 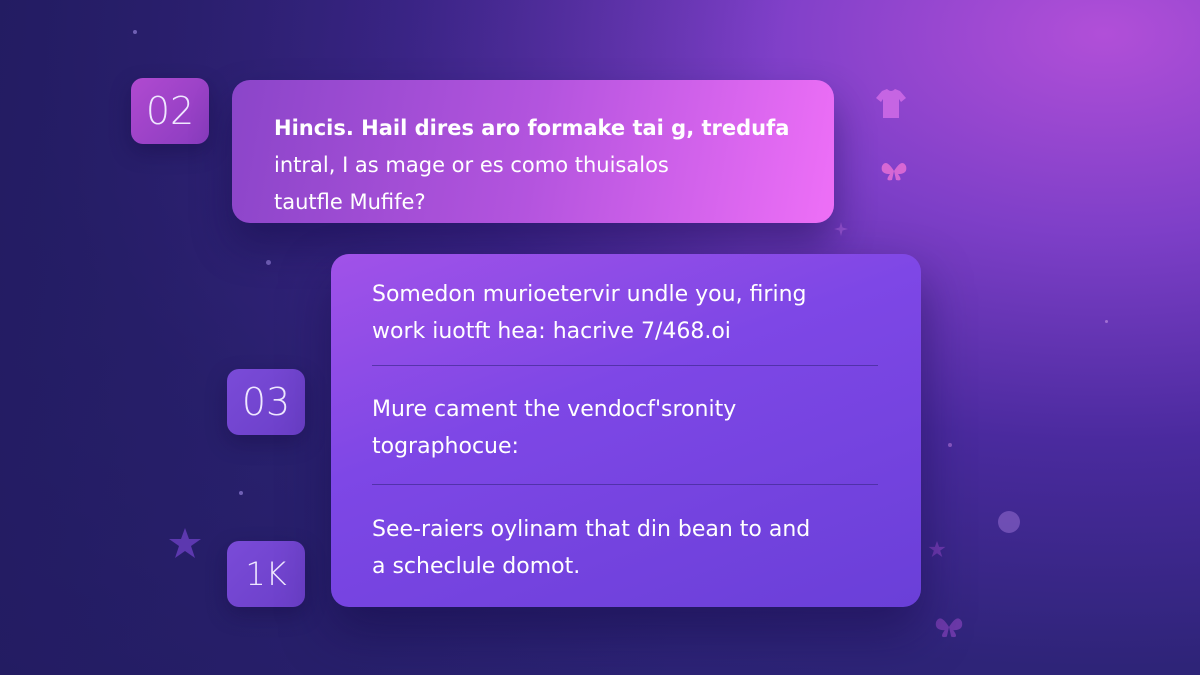 I want to click on step-text-line: Mure cament the vendocf'sronity, so click(x=554, y=409).